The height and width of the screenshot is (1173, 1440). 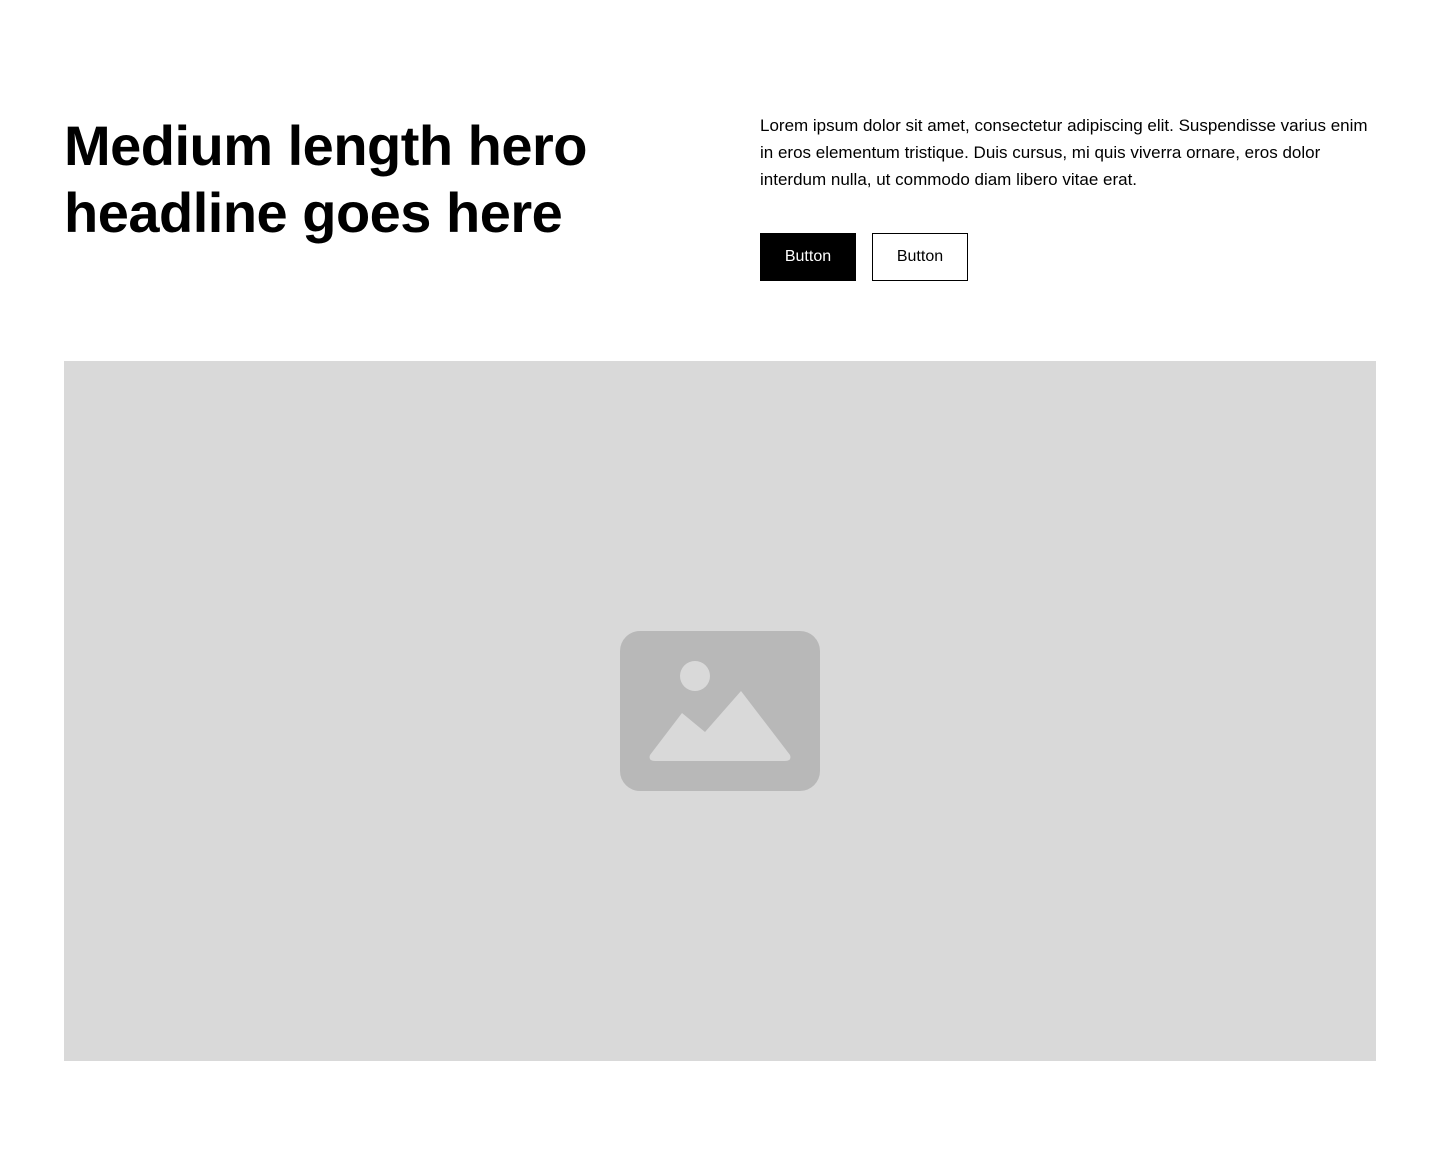 I want to click on image-placeholder-icon, so click(x=720, y=711).